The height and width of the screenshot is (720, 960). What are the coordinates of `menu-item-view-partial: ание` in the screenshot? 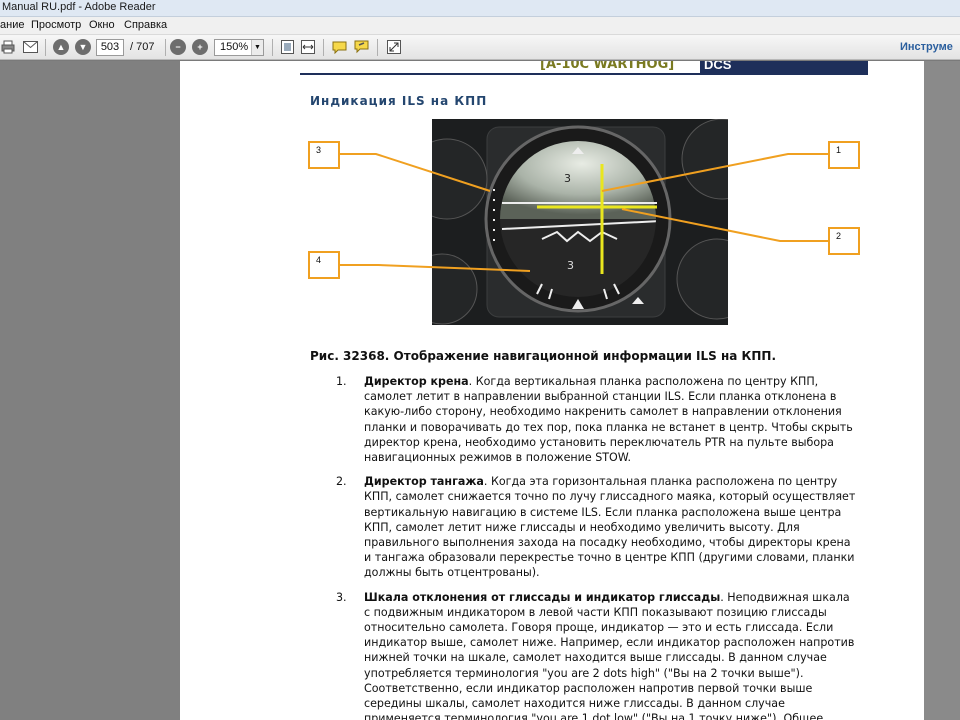 It's located at (12, 25).